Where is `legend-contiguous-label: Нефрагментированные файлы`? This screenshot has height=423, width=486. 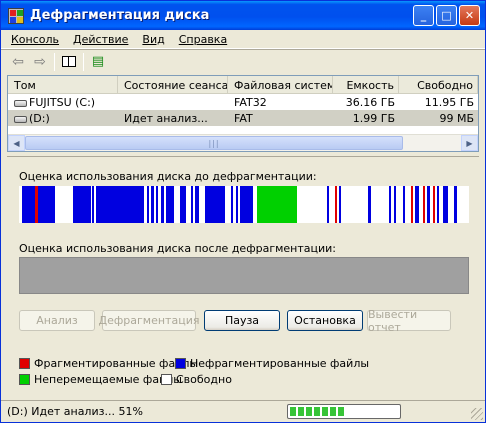
legend-contiguous-label: Нефрагментированные файлы is located at coordinates (280, 363).